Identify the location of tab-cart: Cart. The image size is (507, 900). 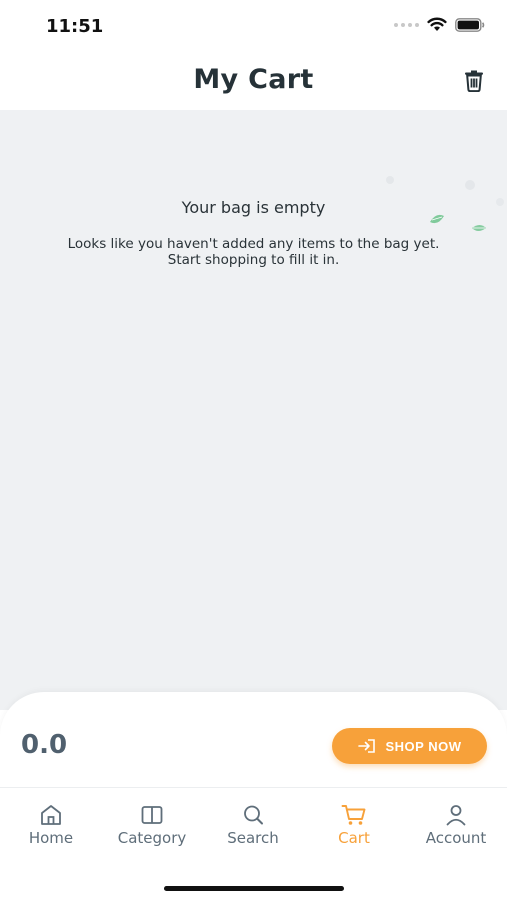
(354, 825).